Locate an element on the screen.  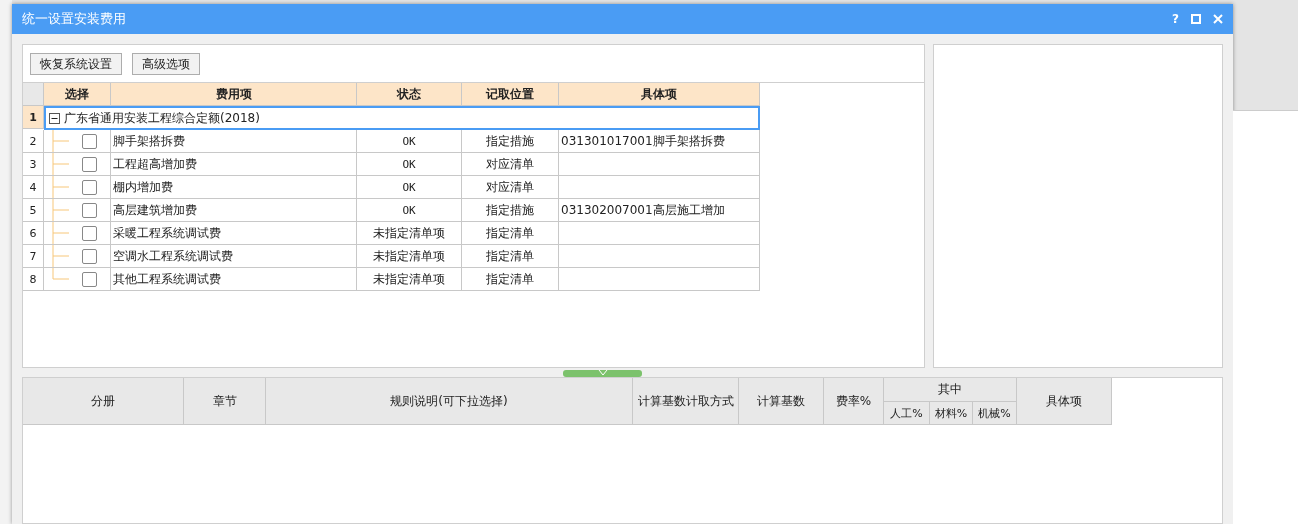
row-number: 8 is located at coordinates (33, 279).